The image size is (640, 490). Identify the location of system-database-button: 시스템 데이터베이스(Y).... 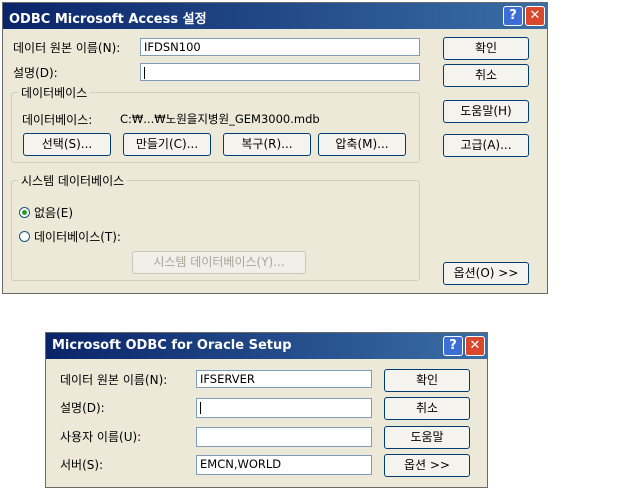
(219, 262).